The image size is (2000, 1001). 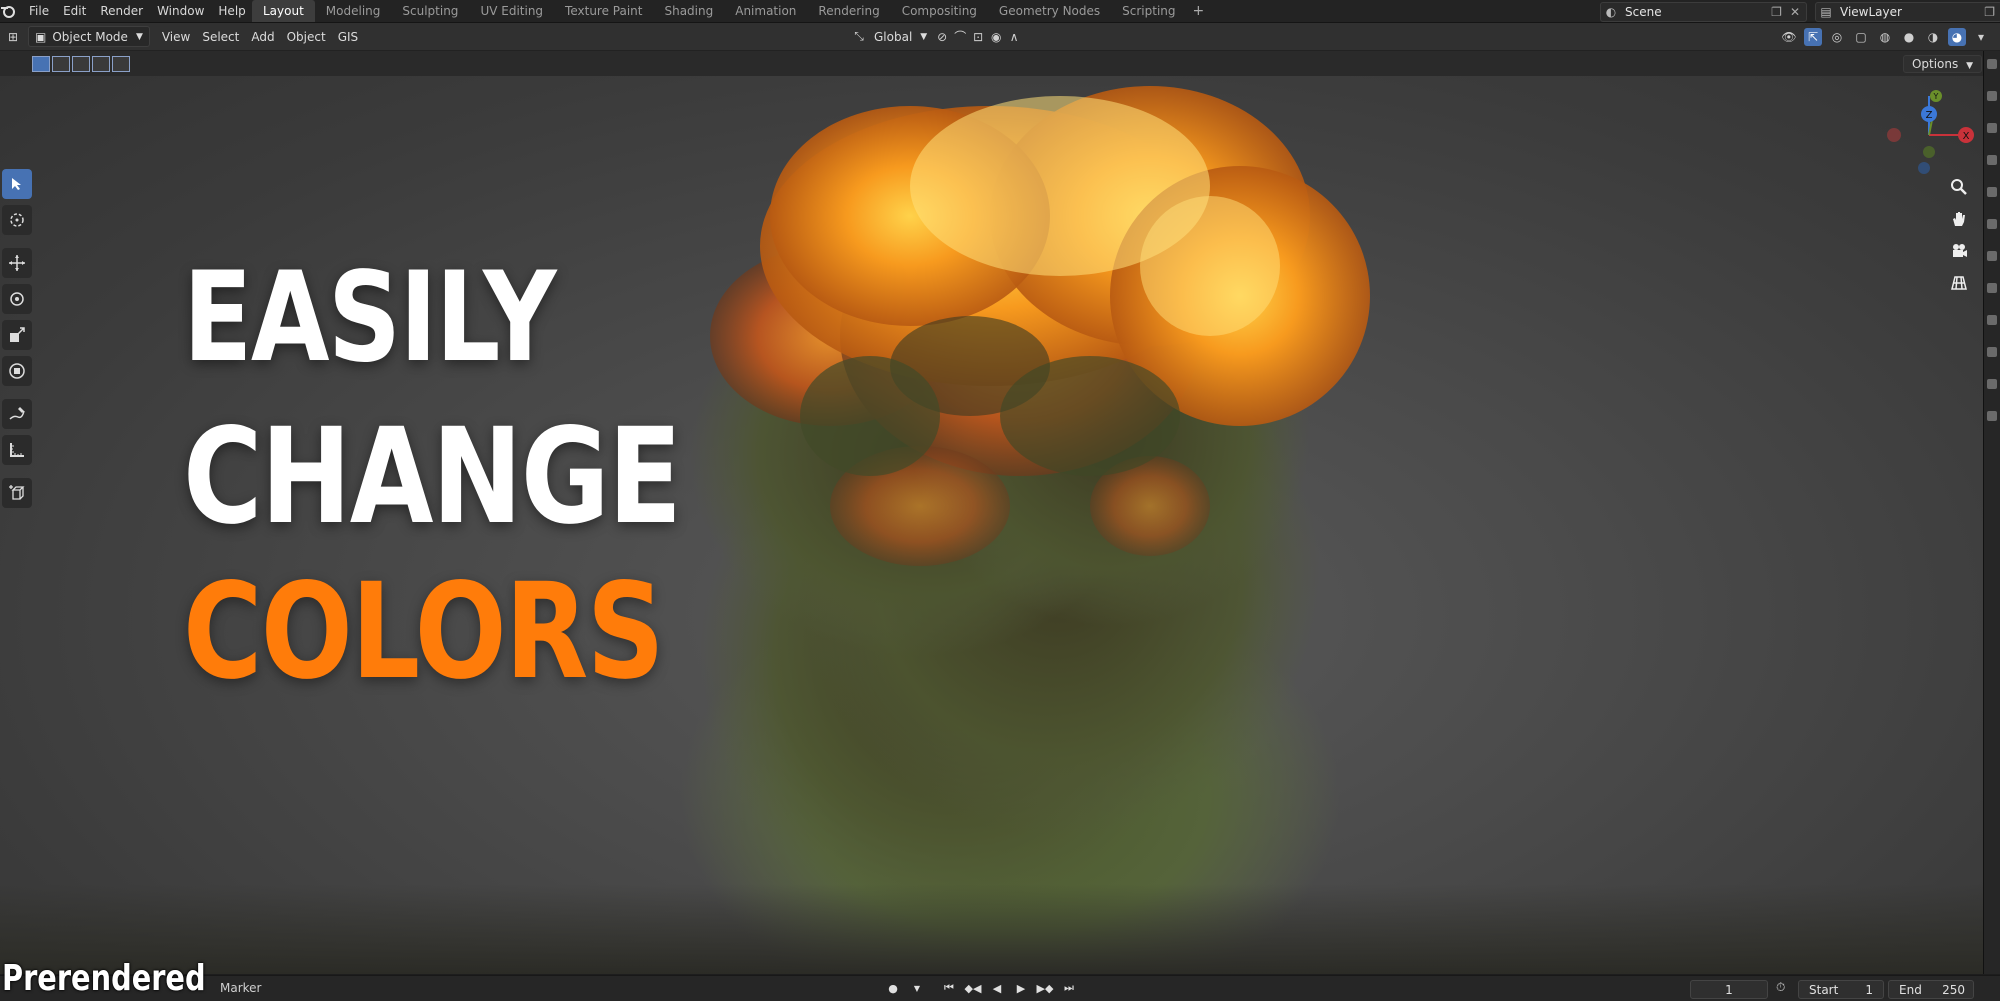 I want to click on menu-window: Window, so click(x=180, y=11).